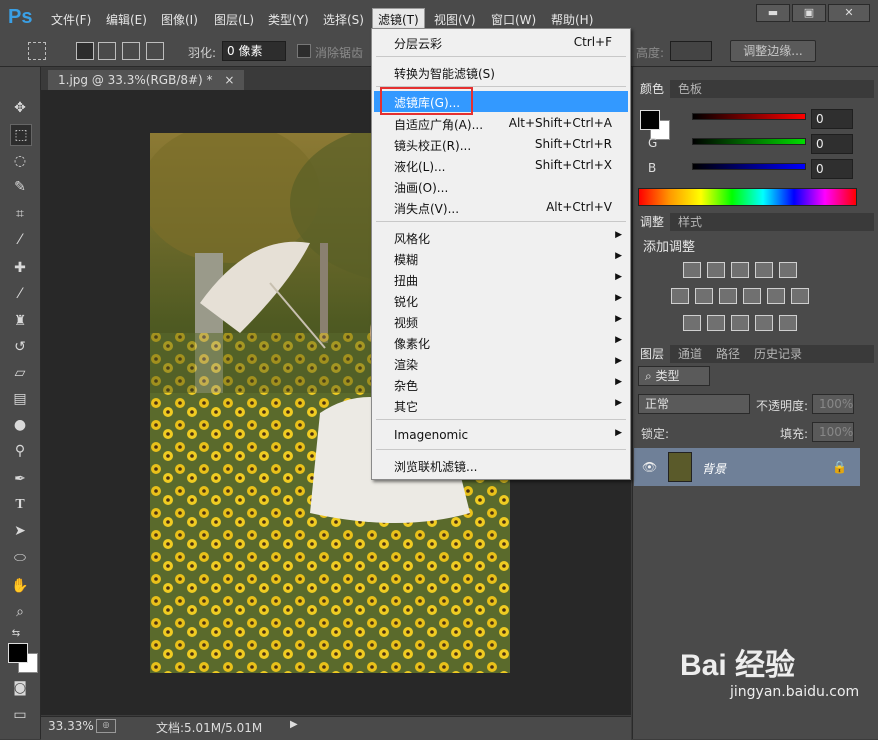  Describe the element at coordinates (501, 207) in the screenshot. I see `menu-item-vanishing-point: 消失点(V)... Alt+Ctrl+V` at that location.